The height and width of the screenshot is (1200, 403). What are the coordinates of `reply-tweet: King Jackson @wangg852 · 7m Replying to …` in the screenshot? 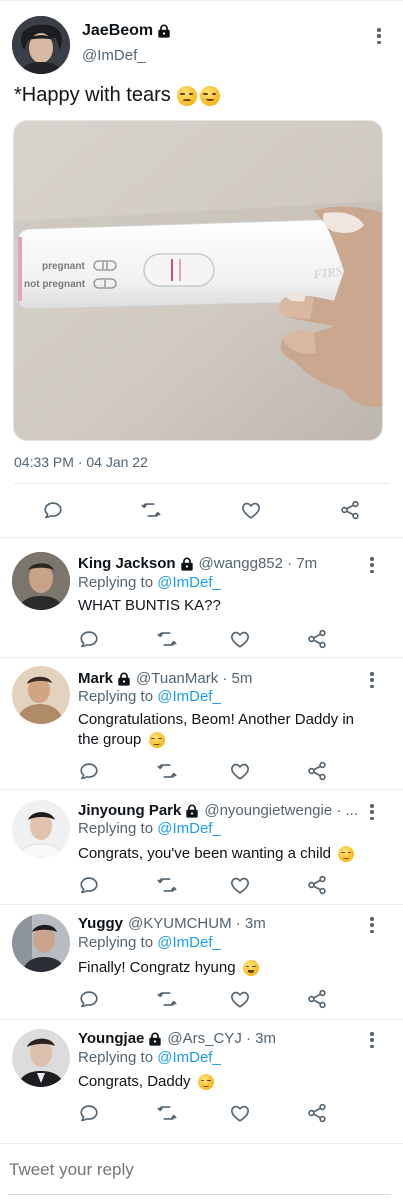 It's located at (201, 597).